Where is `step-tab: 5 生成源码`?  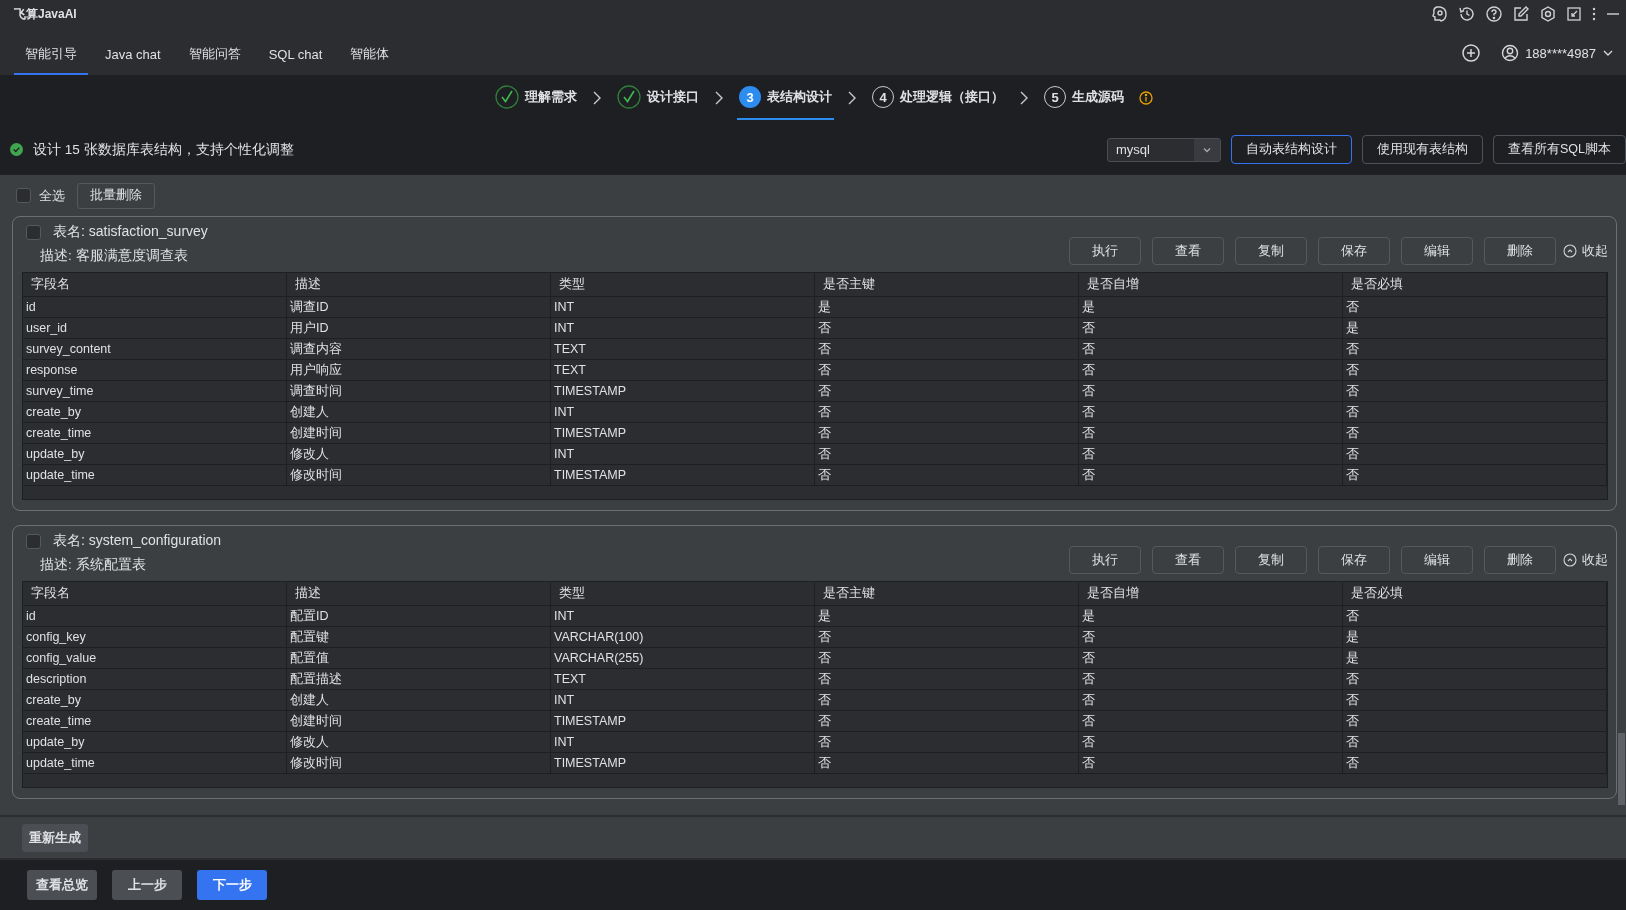
step-tab: 5 生成源码 is located at coordinates (1084, 98).